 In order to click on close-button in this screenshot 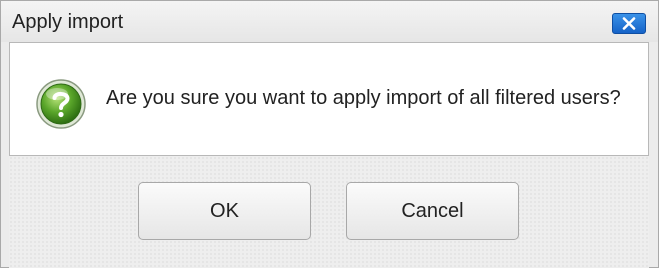, I will do `click(629, 23)`.